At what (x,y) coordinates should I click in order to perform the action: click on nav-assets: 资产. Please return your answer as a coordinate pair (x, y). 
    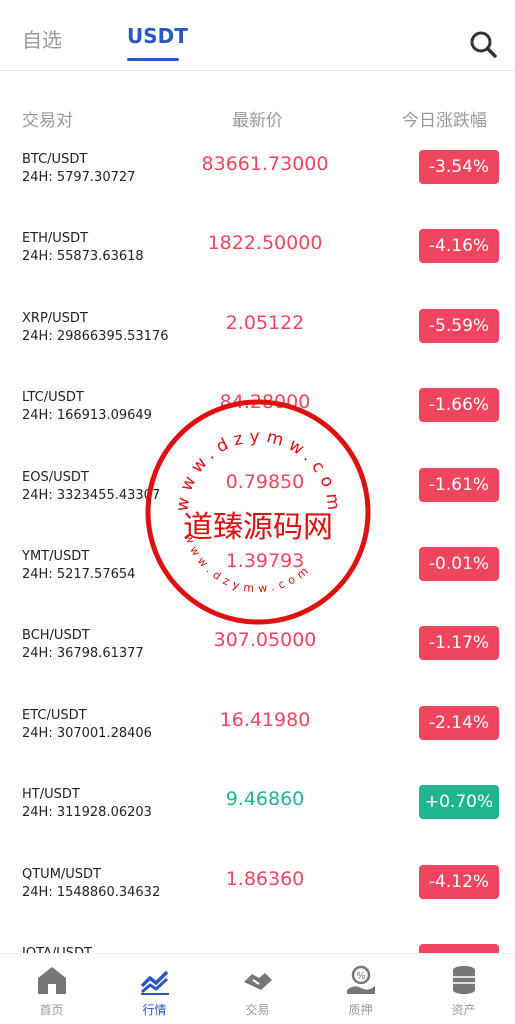
    Looking at the image, I should click on (463, 989).